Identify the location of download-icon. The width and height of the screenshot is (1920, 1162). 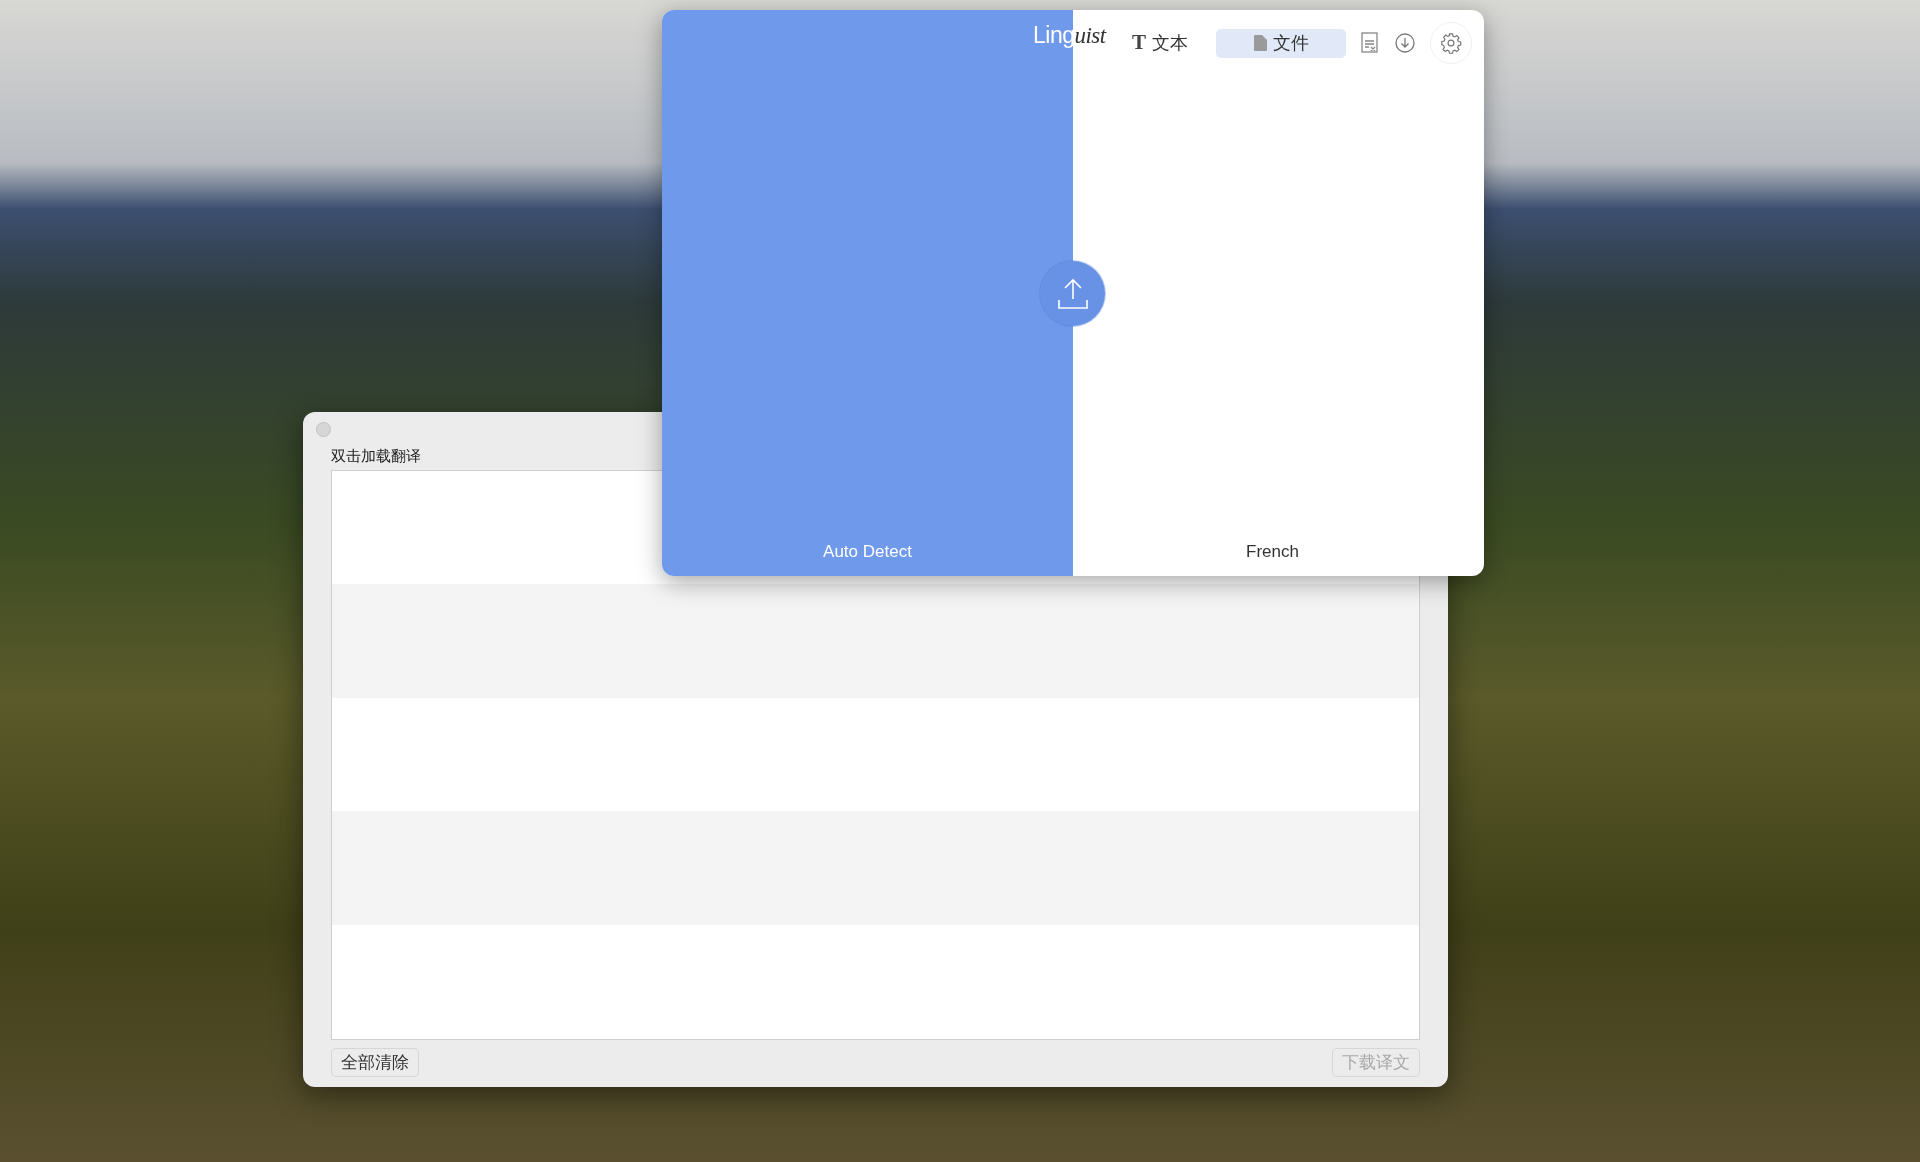
(1405, 43).